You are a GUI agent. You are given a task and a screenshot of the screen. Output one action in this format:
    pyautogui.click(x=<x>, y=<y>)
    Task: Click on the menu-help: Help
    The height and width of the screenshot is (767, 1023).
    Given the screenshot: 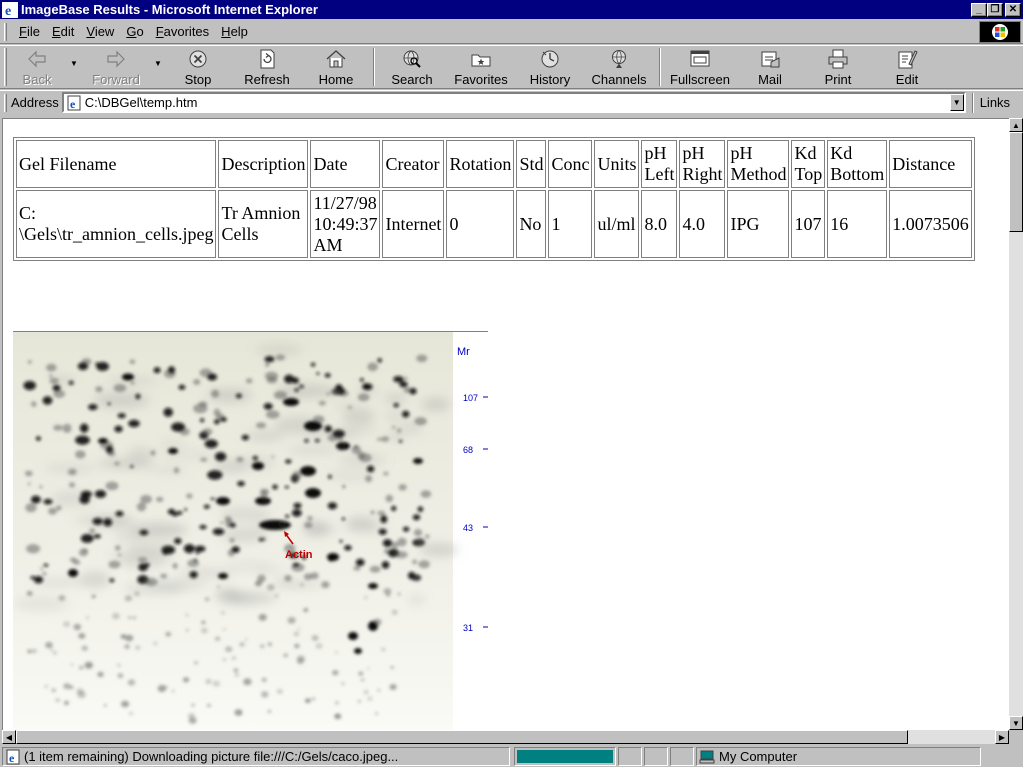 What is the action you would take?
    pyautogui.click(x=234, y=31)
    